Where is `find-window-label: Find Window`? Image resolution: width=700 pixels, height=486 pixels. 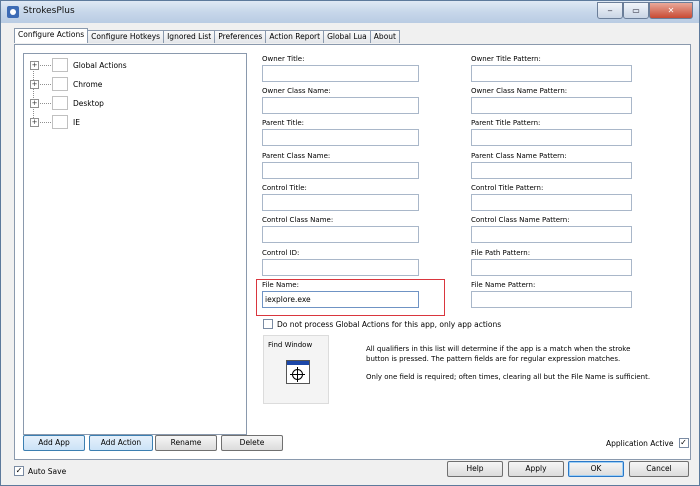
find-window-label: Find Window is located at coordinates (290, 345).